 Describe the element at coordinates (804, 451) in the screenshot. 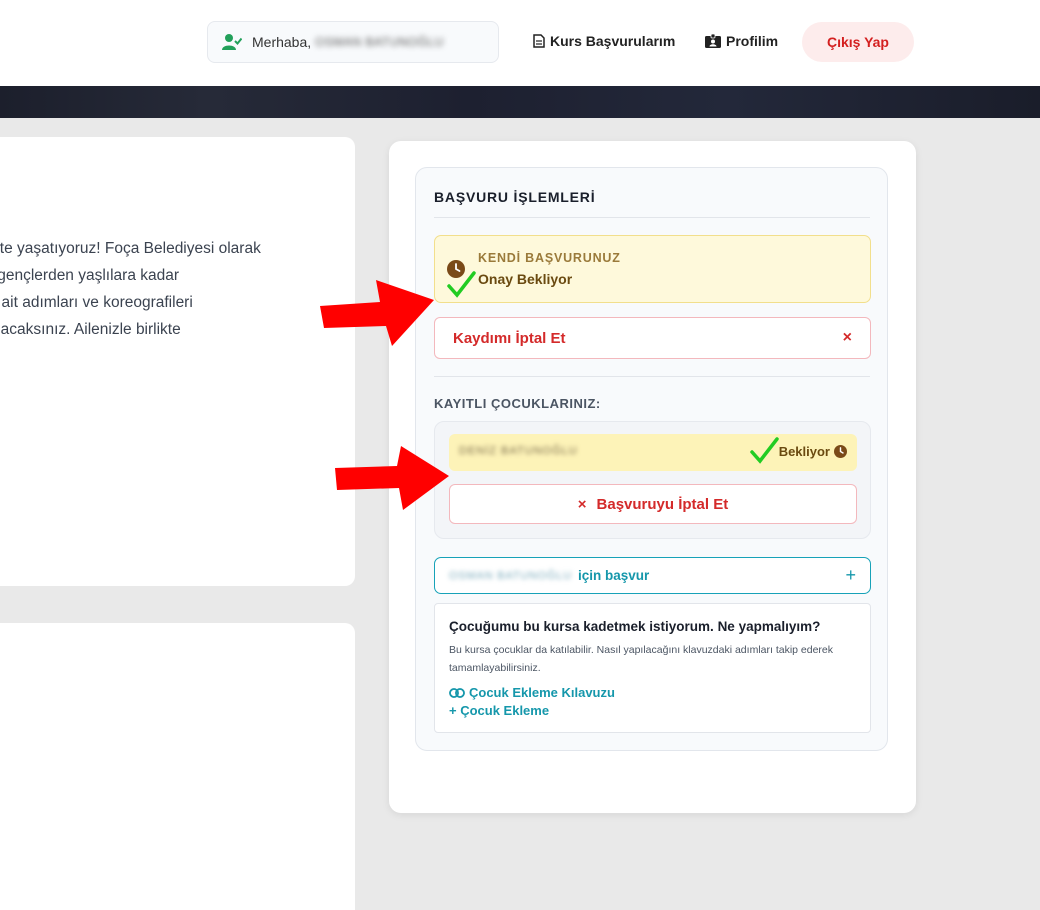

I see `child-status-text: Bekliyor` at that location.